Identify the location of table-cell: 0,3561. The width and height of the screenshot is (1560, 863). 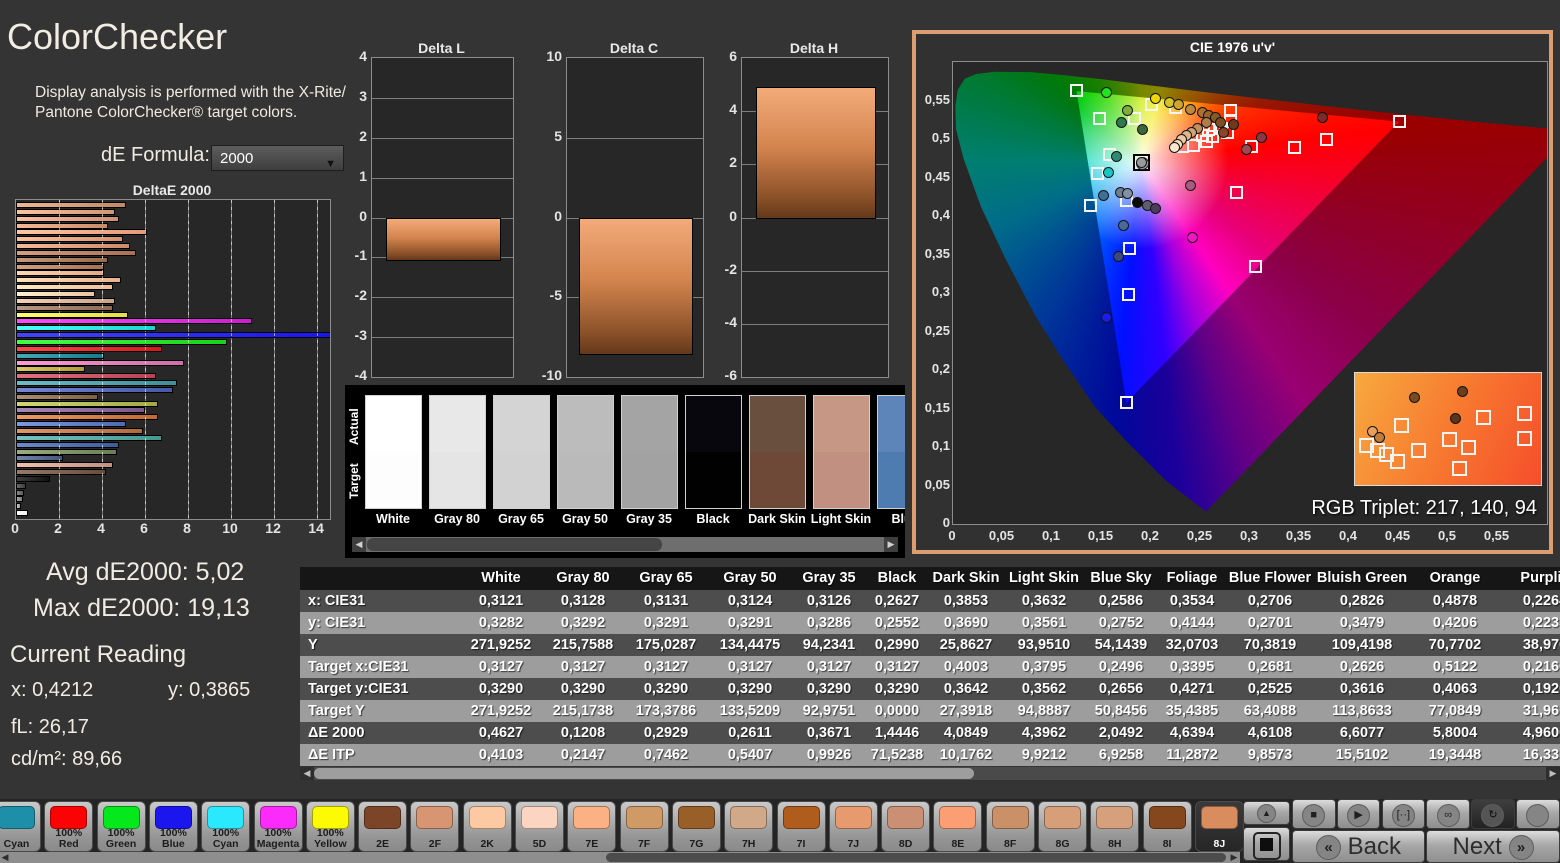
(1044, 623).